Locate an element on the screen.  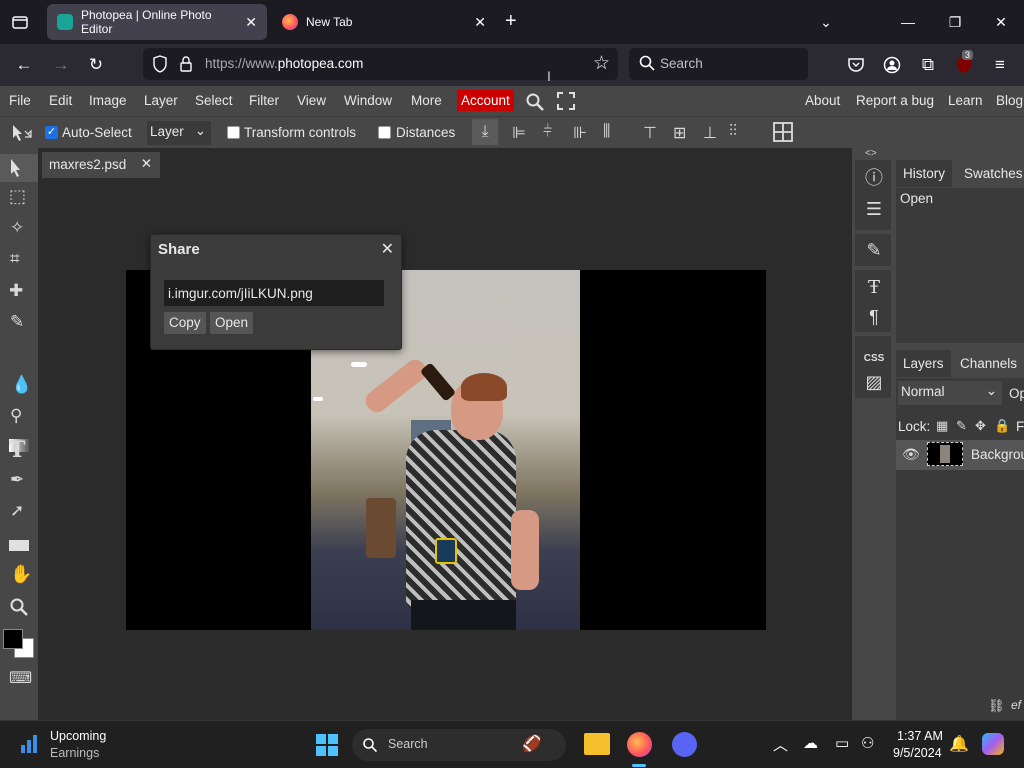
display-icon: ▭ is located at coordinates (842, 743).